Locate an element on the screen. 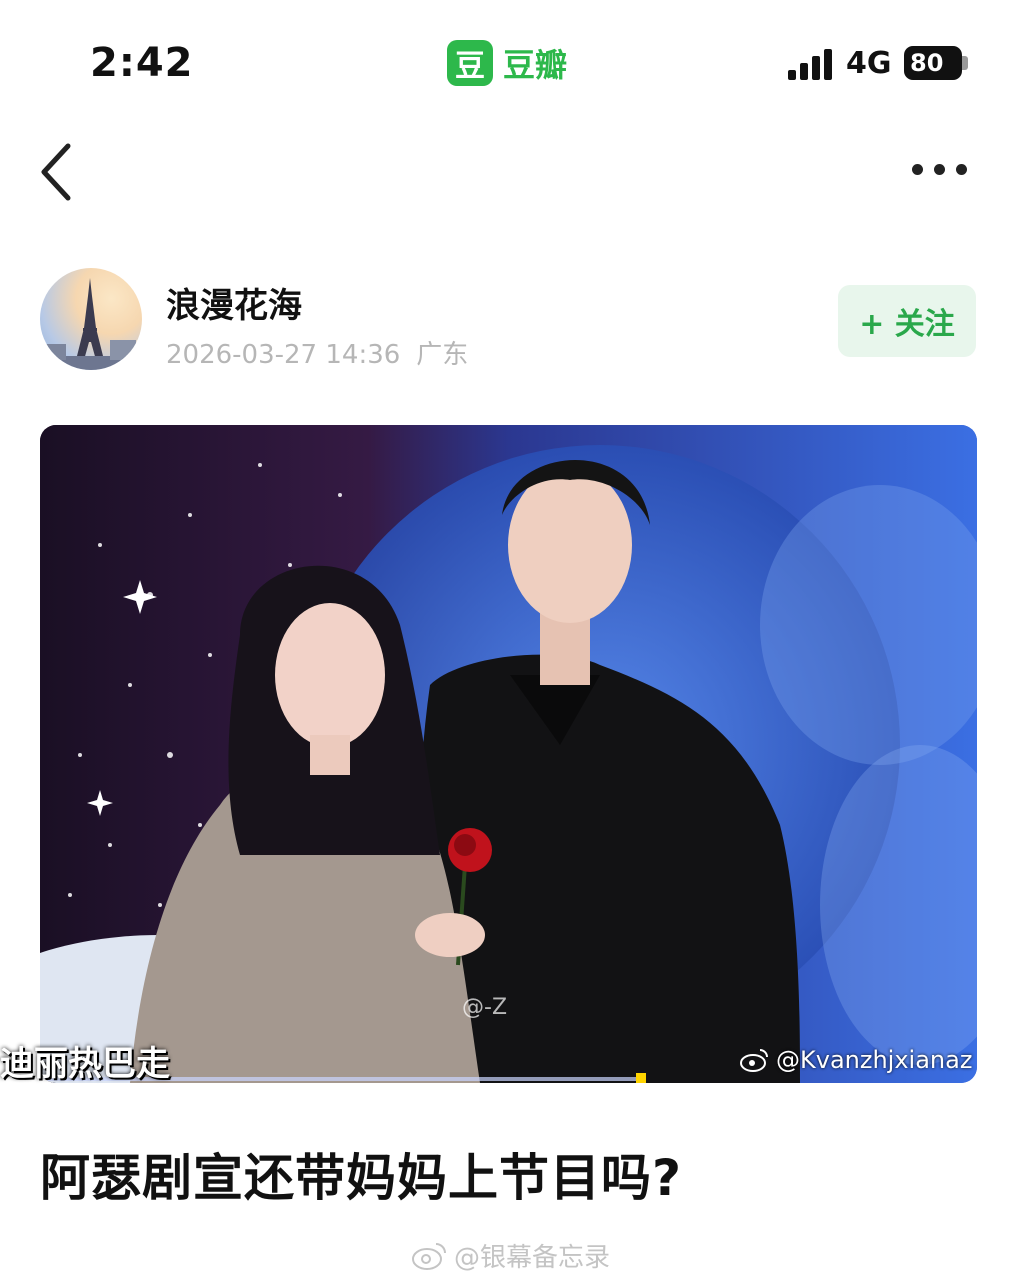 The height and width of the screenshot is (1280, 1017). post-title: 阿瑟剧宣还带妈妈上节目吗? is located at coordinates (361, 1174).